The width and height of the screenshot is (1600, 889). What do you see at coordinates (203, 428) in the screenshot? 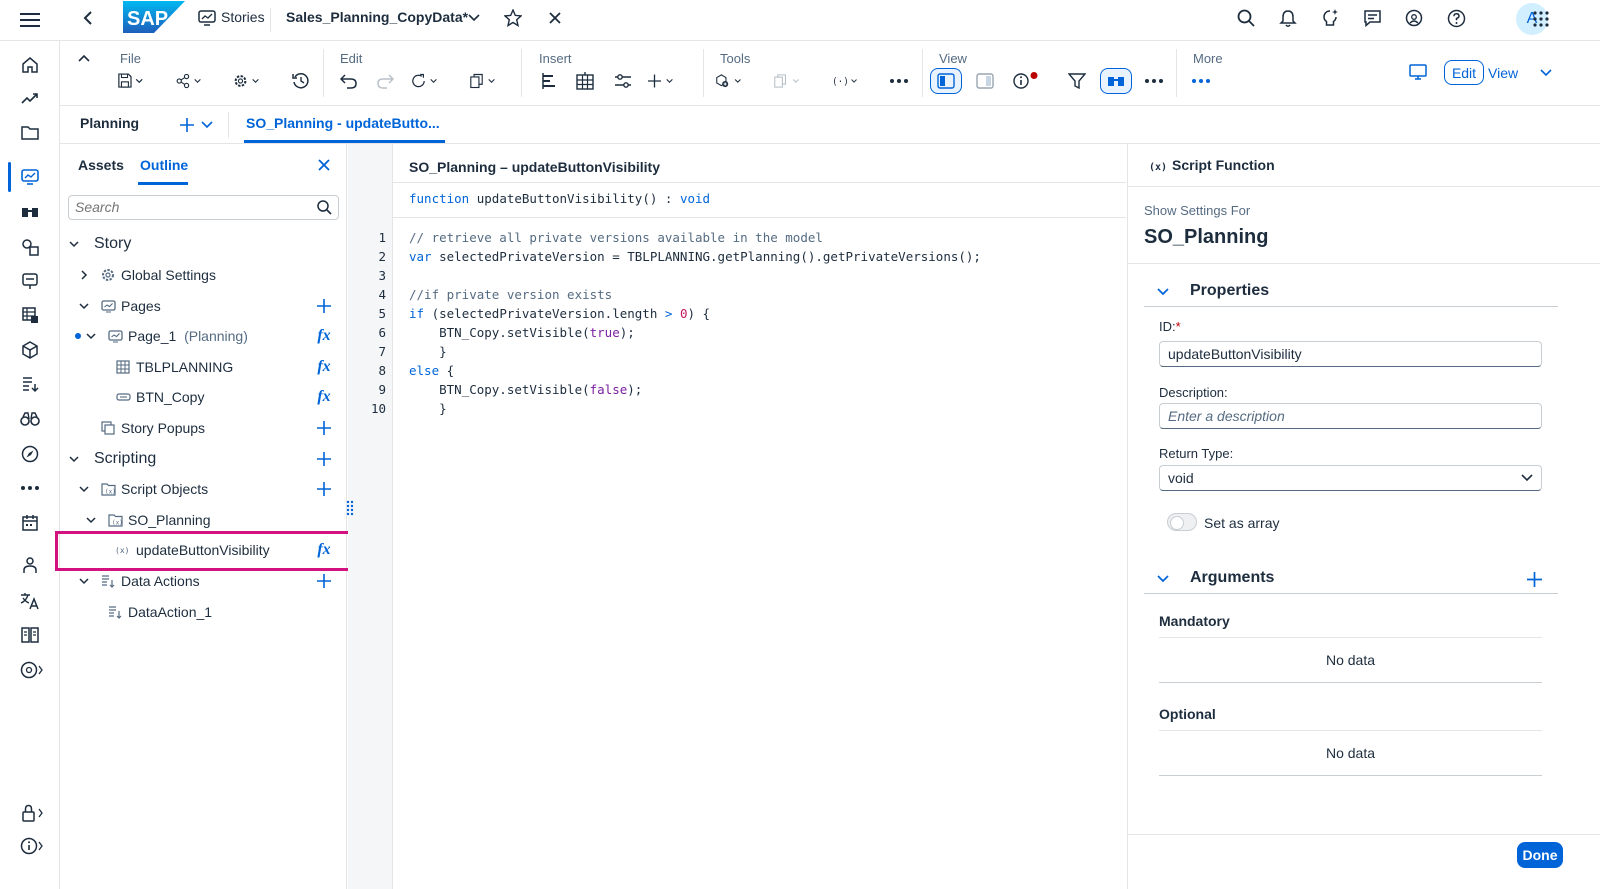
I see `tree-node-story-popups: Story Popups` at bounding box center [203, 428].